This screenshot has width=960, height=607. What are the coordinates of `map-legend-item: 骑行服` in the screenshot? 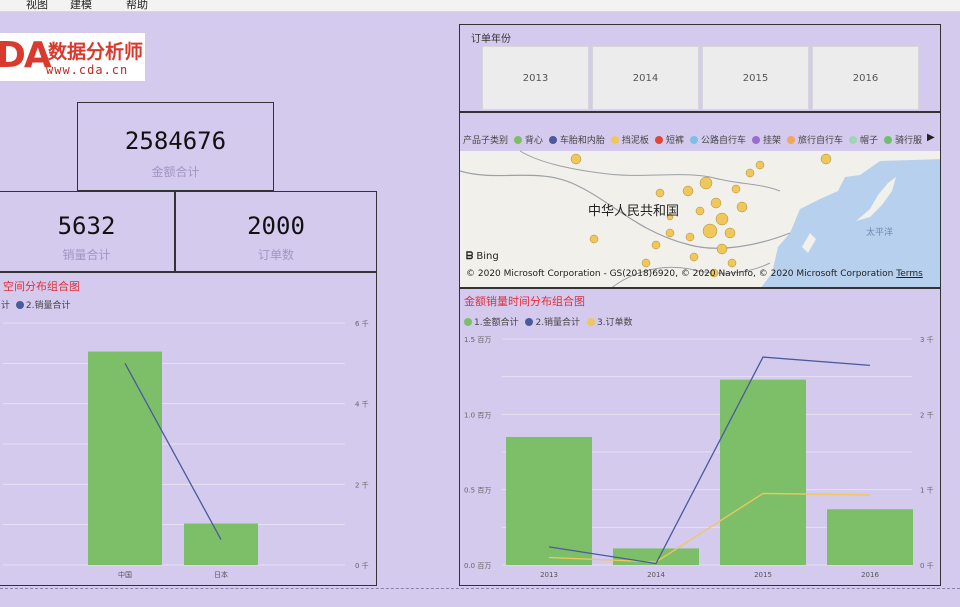 It's located at (904, 141).